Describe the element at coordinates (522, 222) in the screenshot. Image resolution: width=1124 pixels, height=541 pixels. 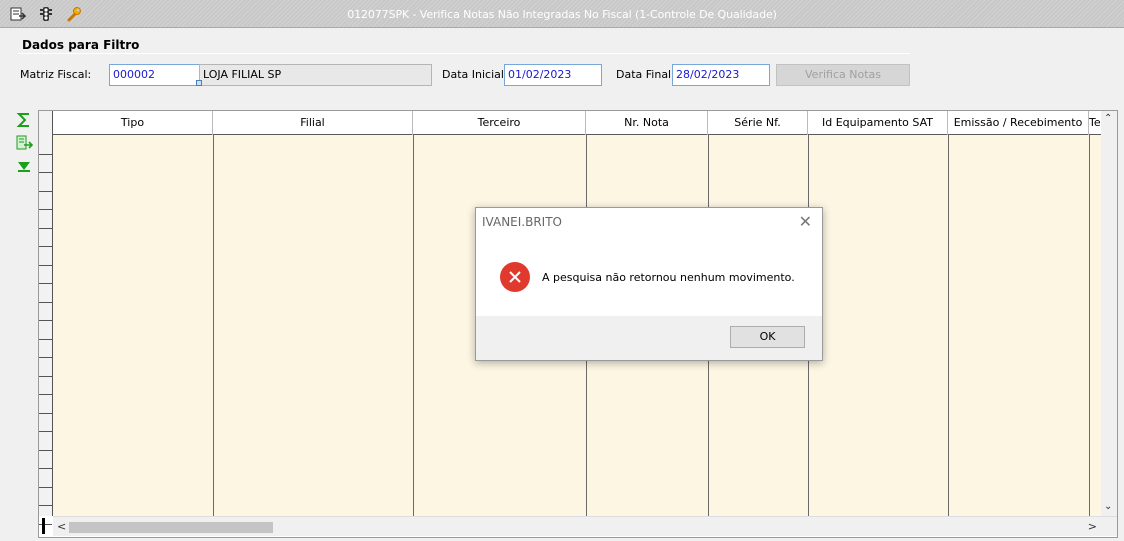
I see `dialog-title: IVANEI.BRITO` at that location.